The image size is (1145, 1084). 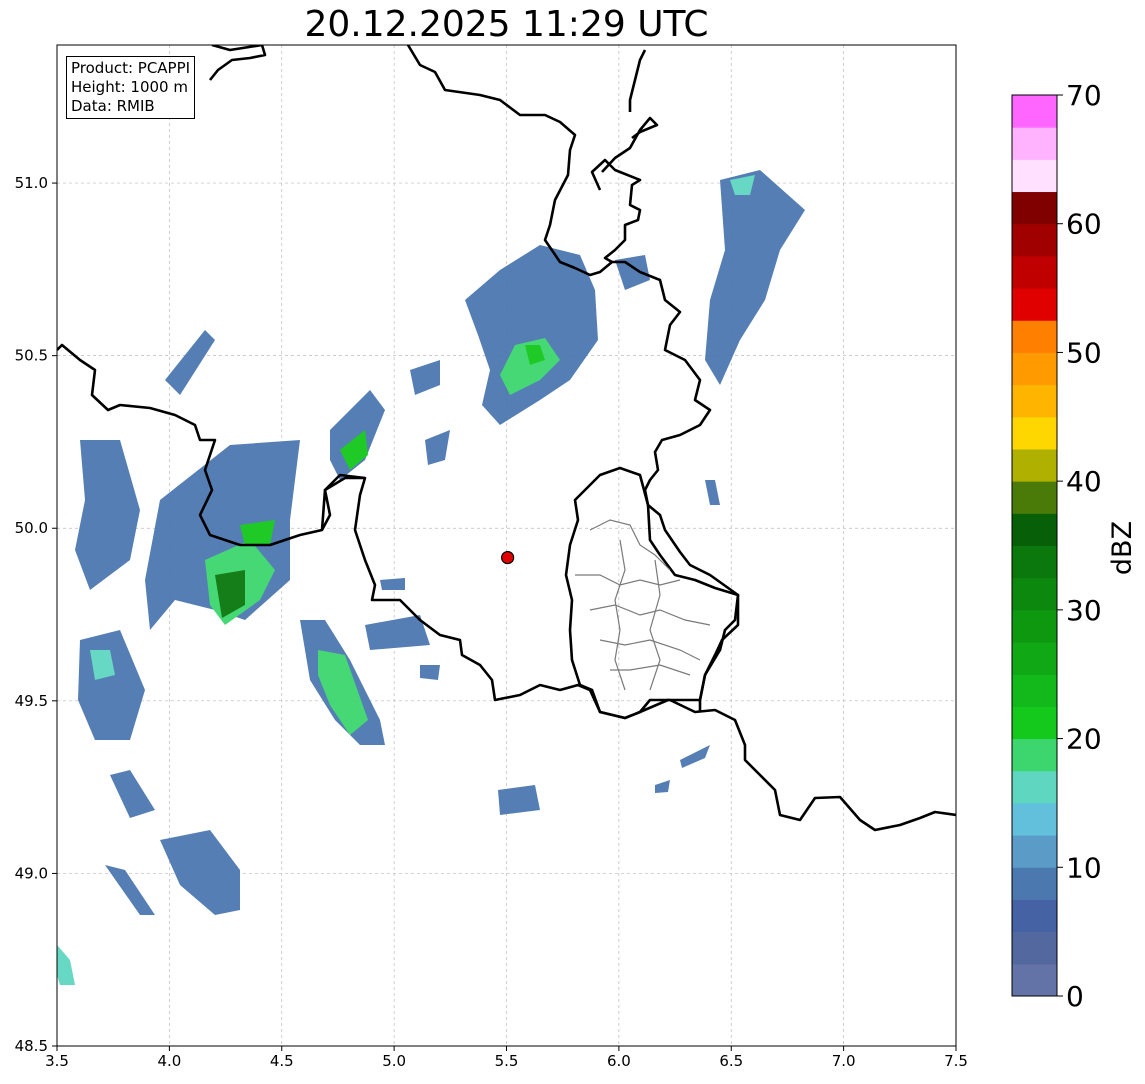 What do you see at coordinates (531, 335) in the screenshot?
I see `echo-cell-nw` at bounding box center [531, 335].